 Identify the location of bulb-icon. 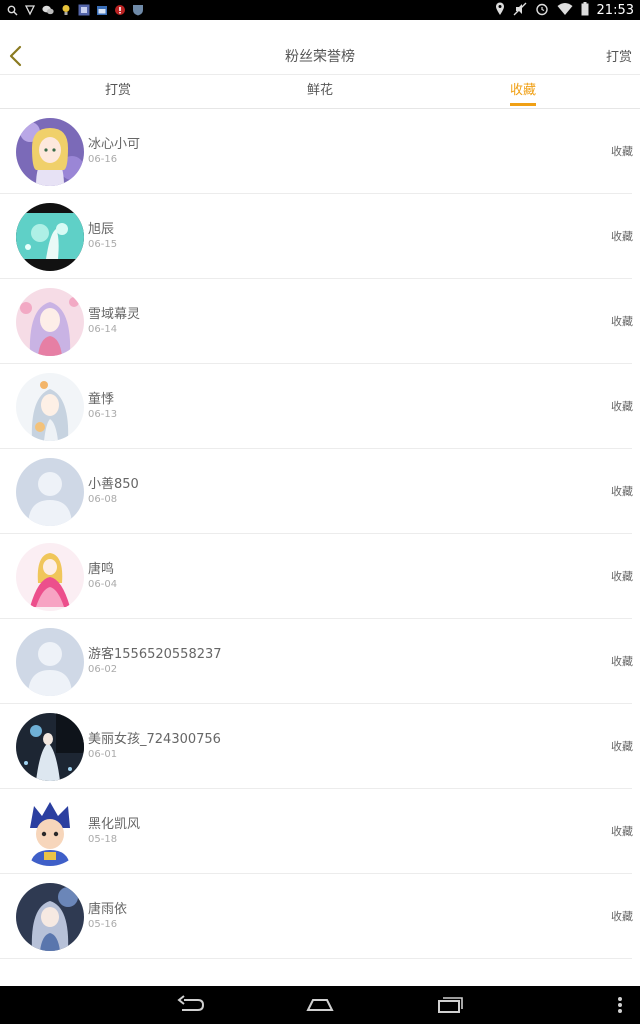
(66, 10).